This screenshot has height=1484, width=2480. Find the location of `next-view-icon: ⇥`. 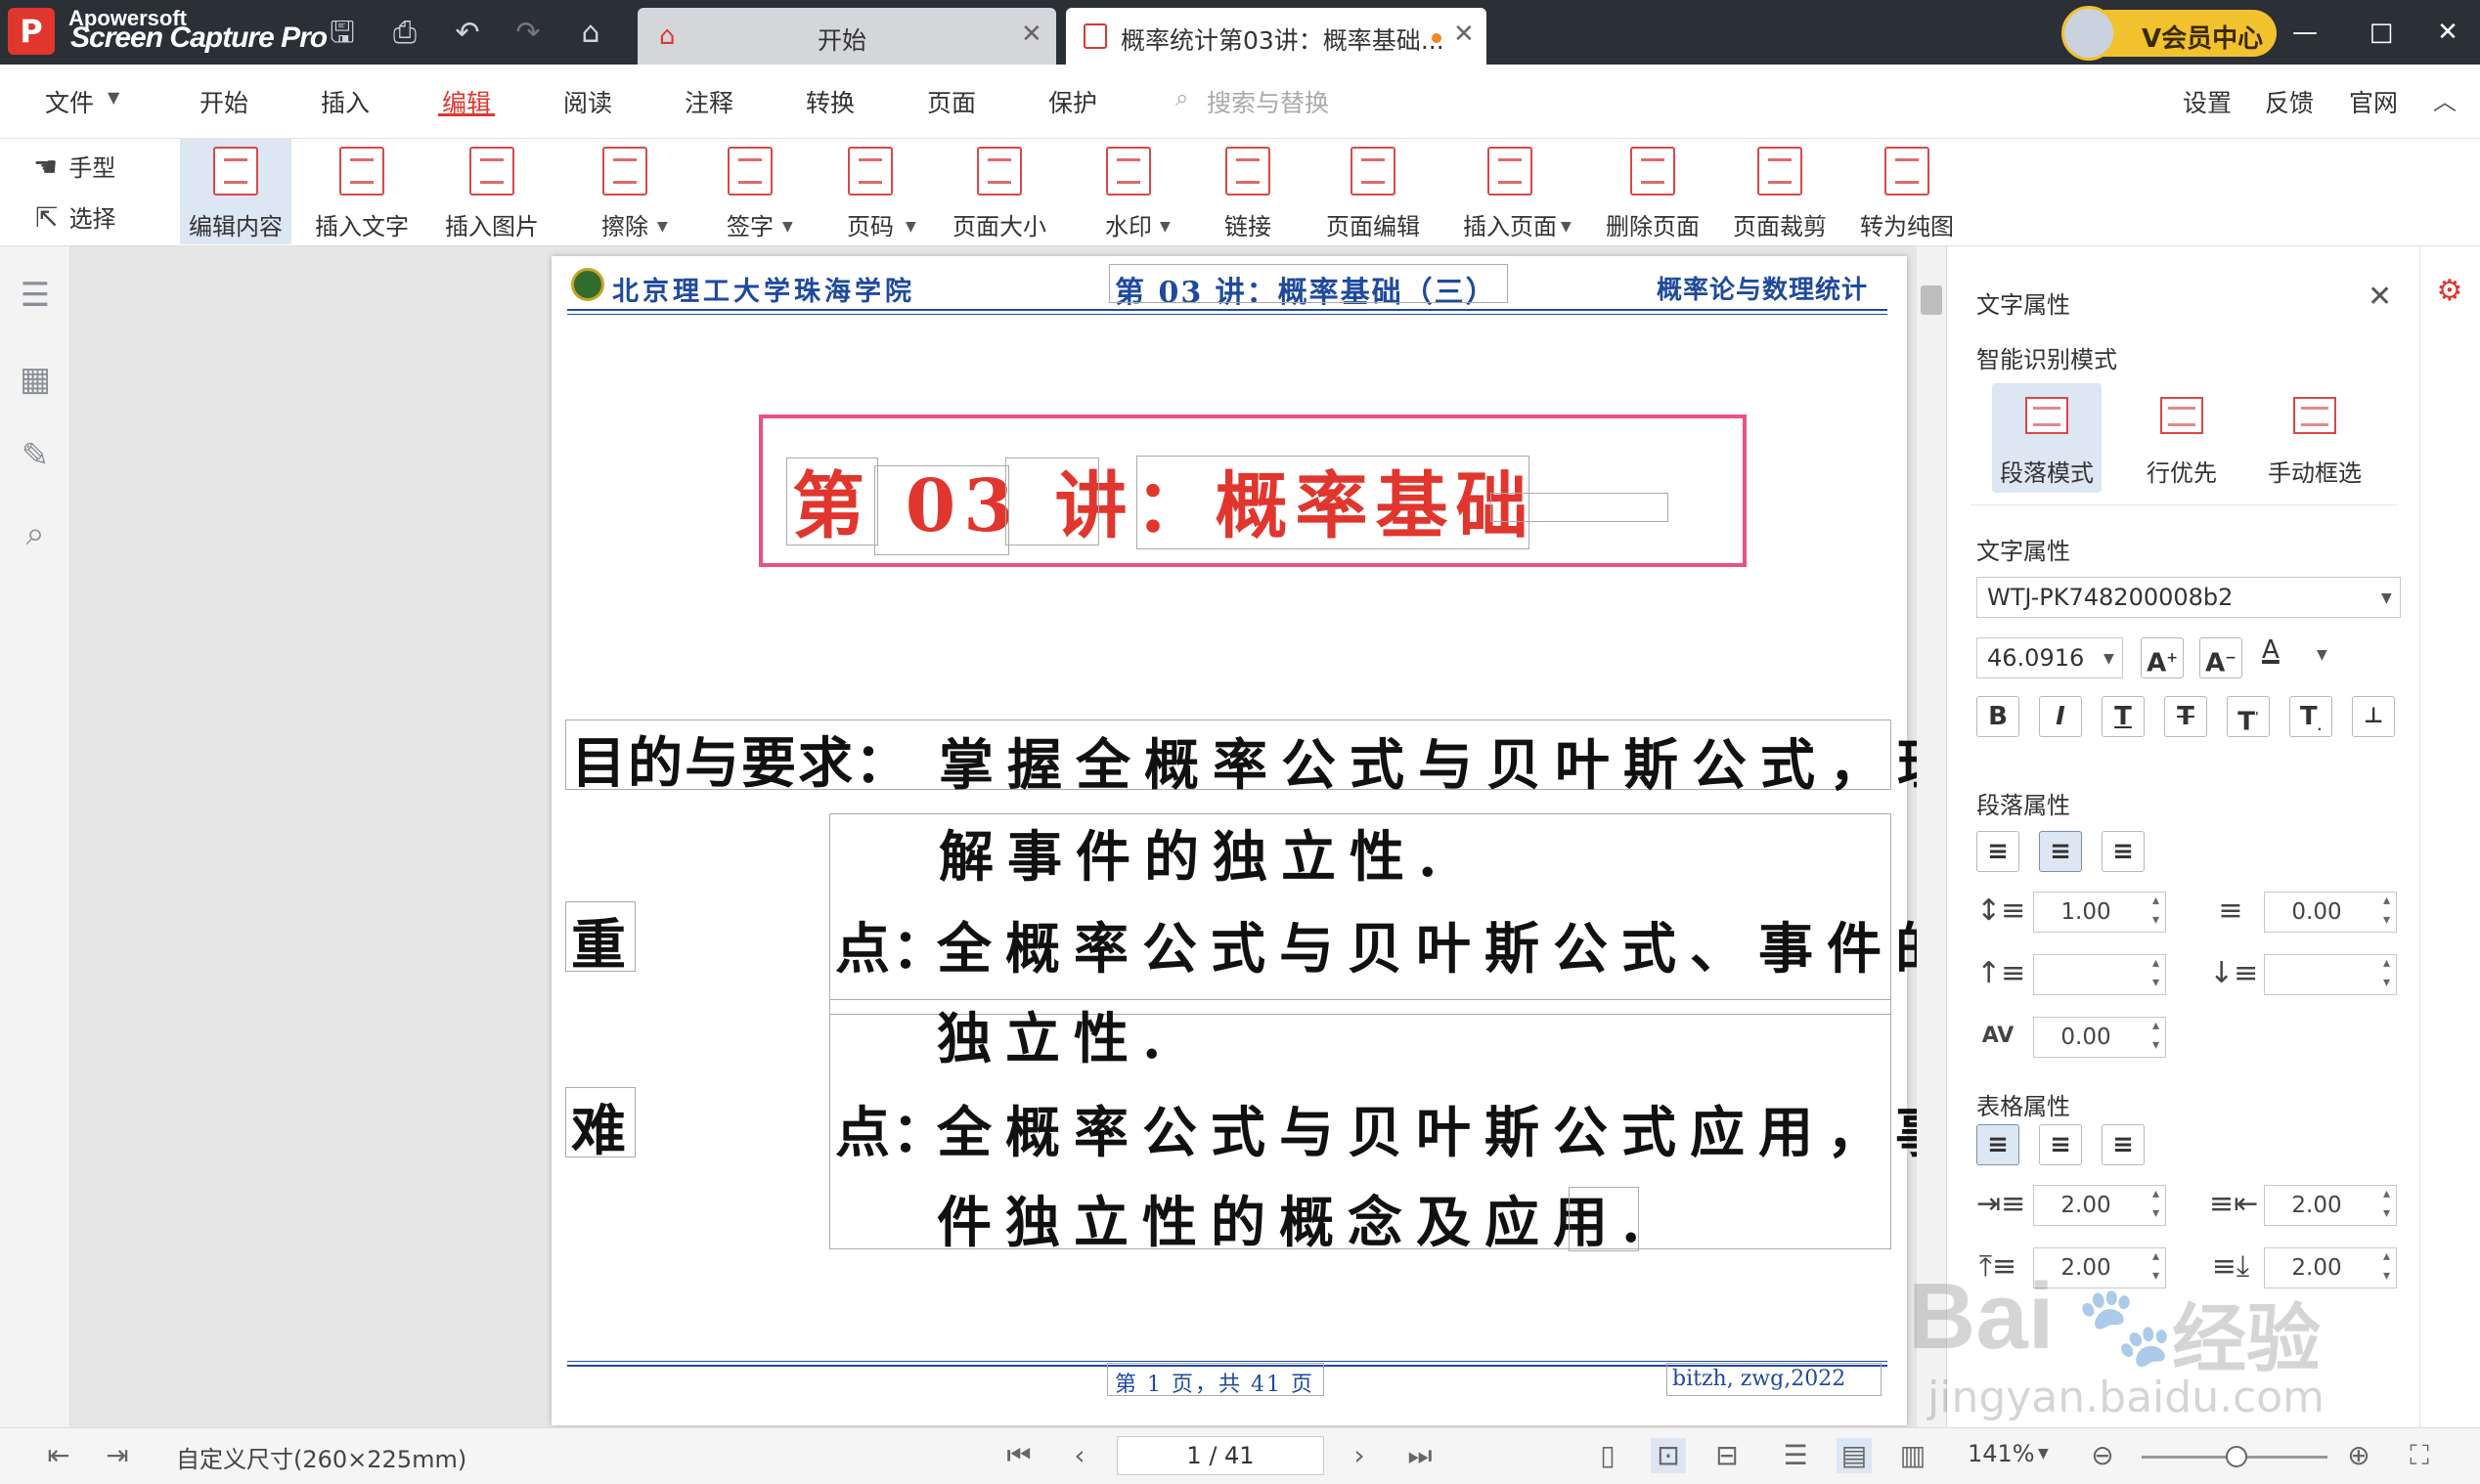

next-view-icon: ⇥ is located at coordinates (117, 1455).